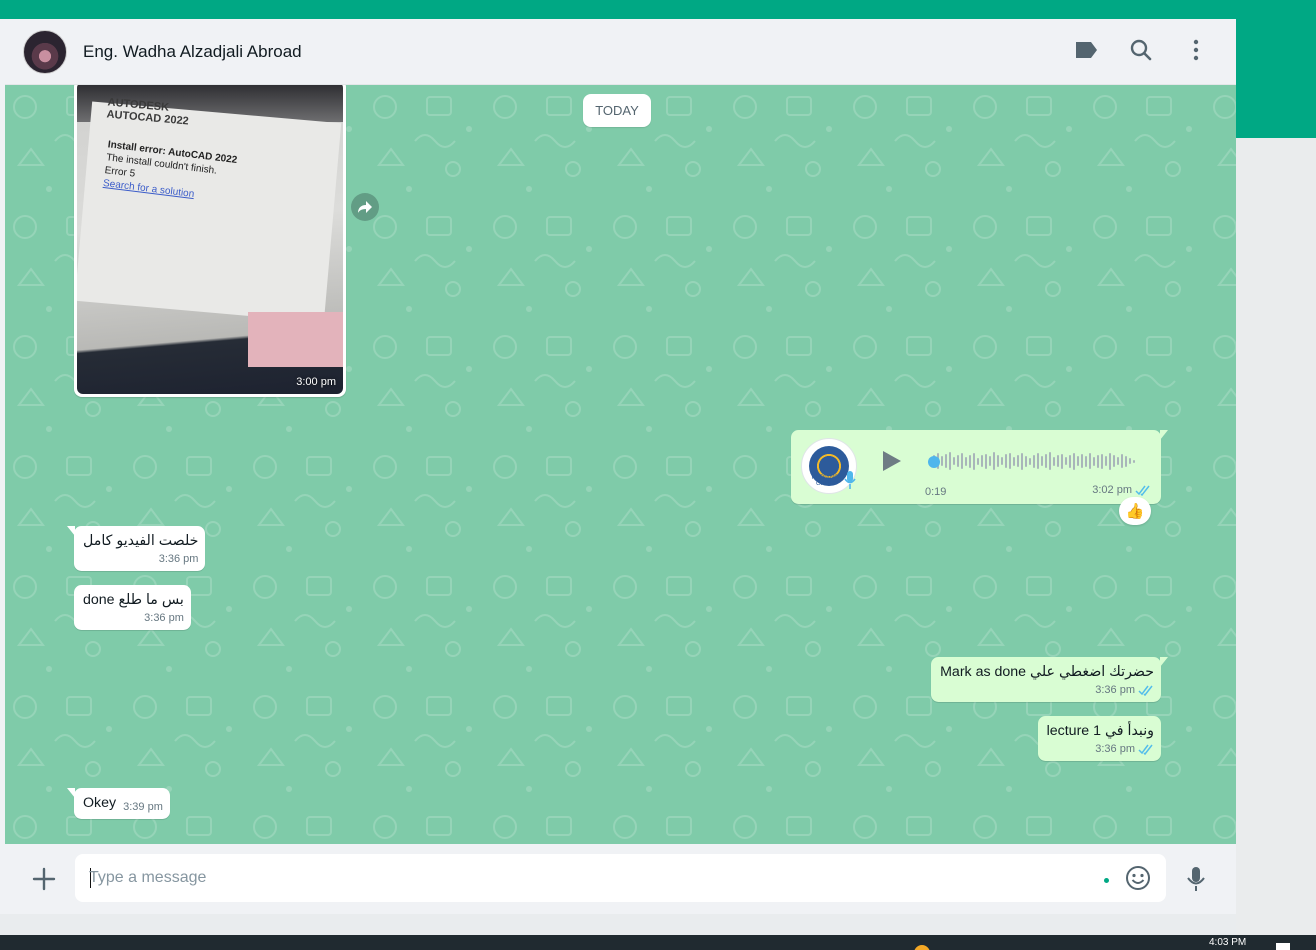  Describe the element at coordinates (1283, 946) in the screenshot. I see `notification-icon` at that location.